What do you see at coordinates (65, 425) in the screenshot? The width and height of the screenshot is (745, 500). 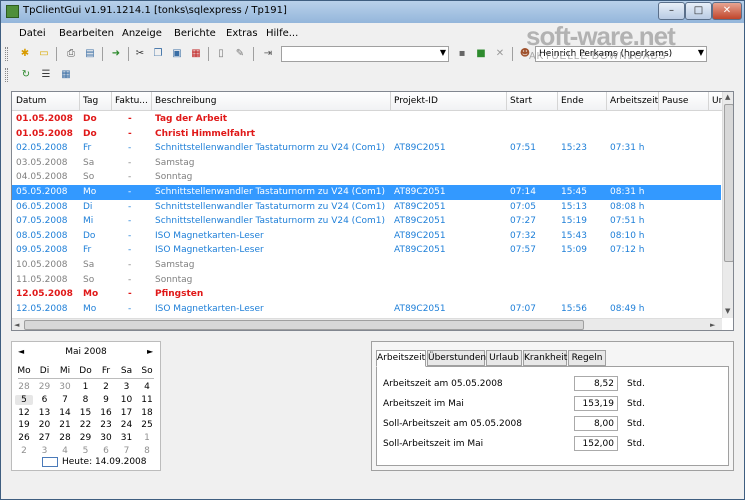 I see `calendar-day: 21` at bounding box center [65, 425].